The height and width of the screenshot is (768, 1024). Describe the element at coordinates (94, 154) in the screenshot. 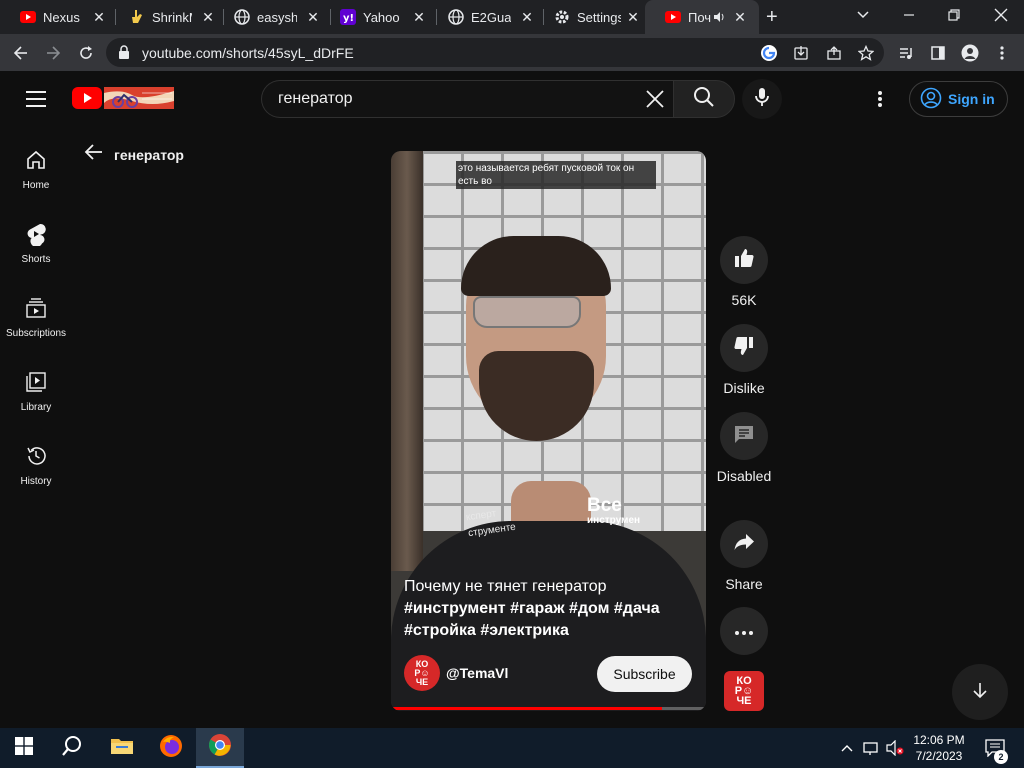

I see `arrow-left-icon` at that location.